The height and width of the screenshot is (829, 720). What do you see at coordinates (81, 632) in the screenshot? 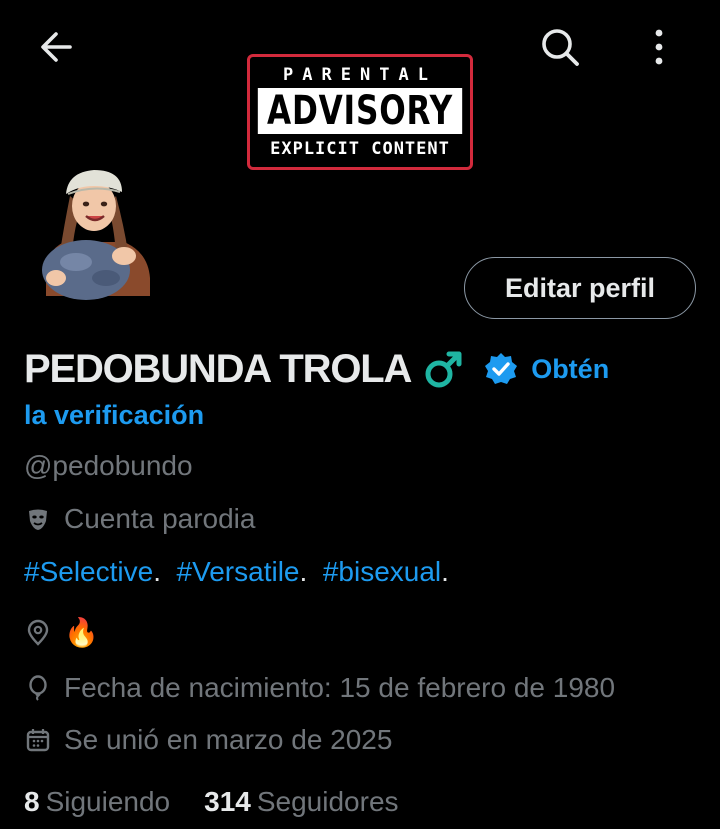
I see `location-value: 🔥` at bounding box center [81, 632].